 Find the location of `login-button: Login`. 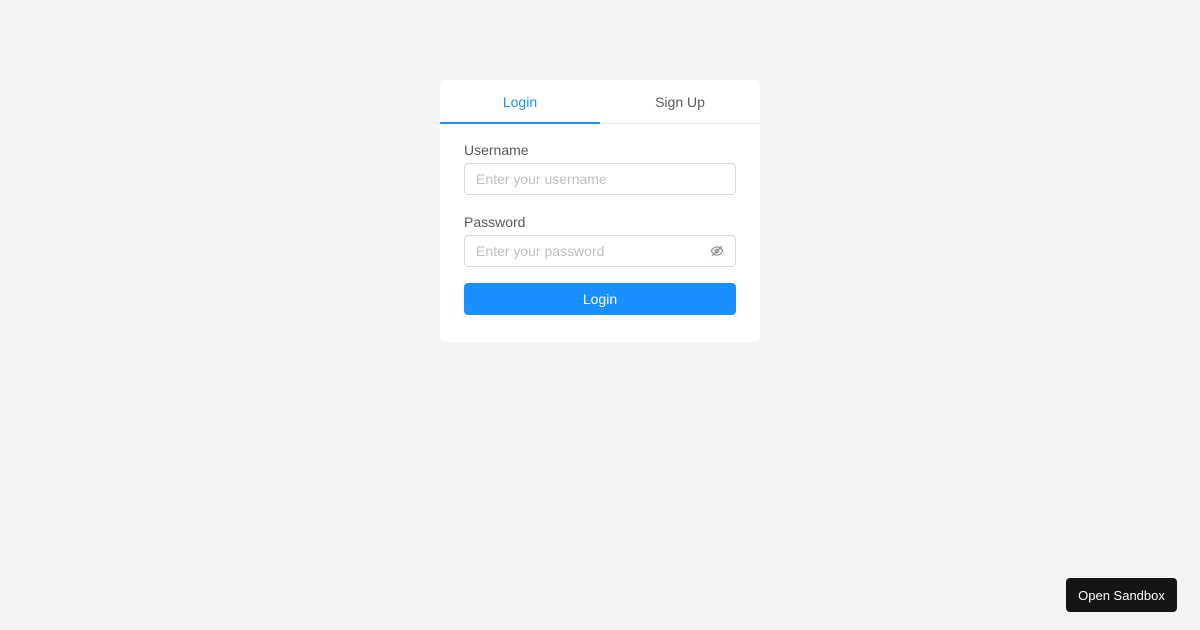

login-button: Login is located at coordinates (600, 299).